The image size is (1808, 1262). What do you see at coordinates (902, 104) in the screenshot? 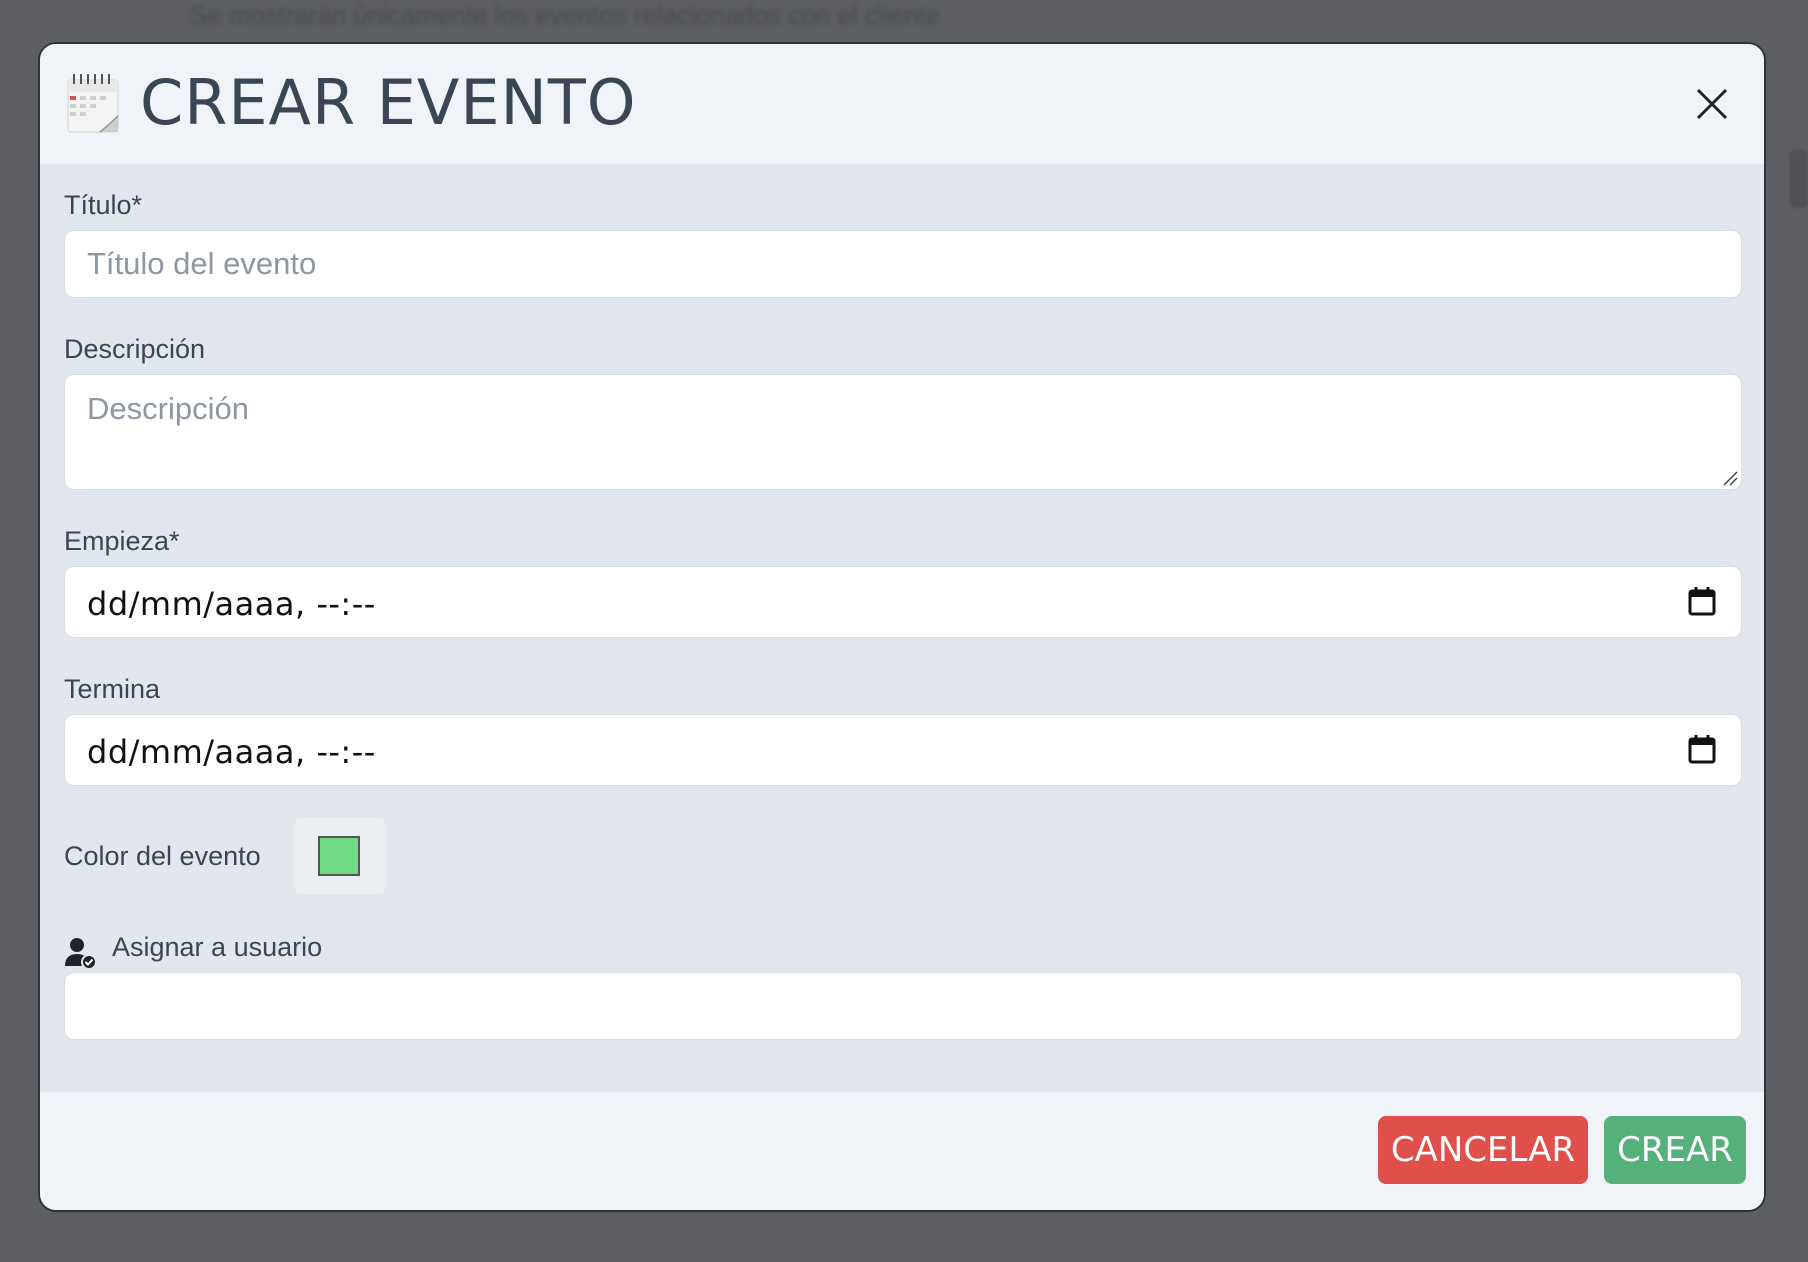
I see `modal-header: CREAR EVENTO` at bounding box center [902, 104].